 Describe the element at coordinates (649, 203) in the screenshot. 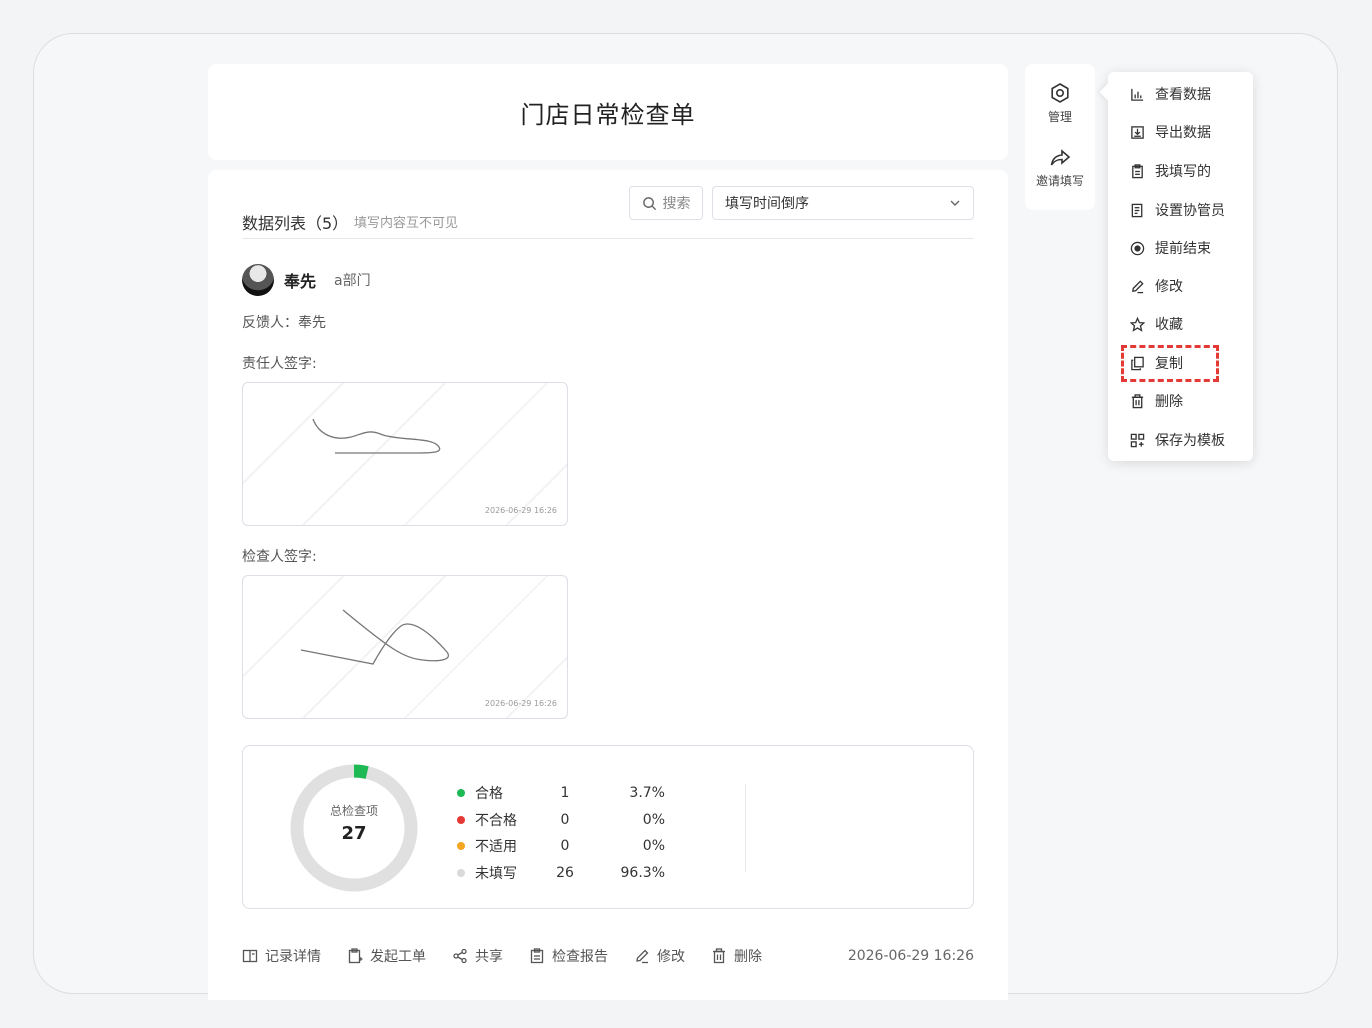

I see `search-icon` at that location.